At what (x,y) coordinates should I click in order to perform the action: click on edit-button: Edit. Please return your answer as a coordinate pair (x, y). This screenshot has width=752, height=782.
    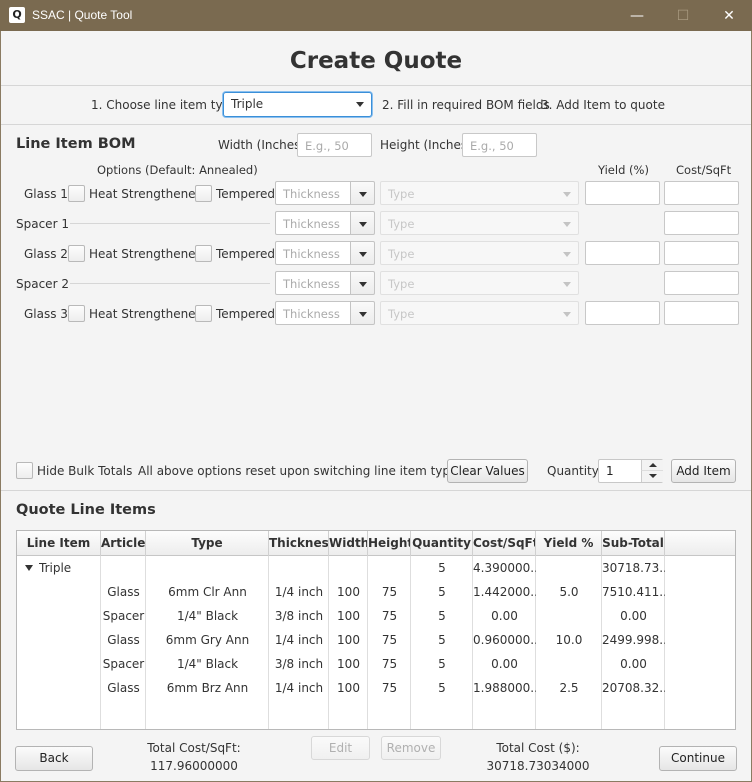
    Looking at the image, I should click on (340, 748).